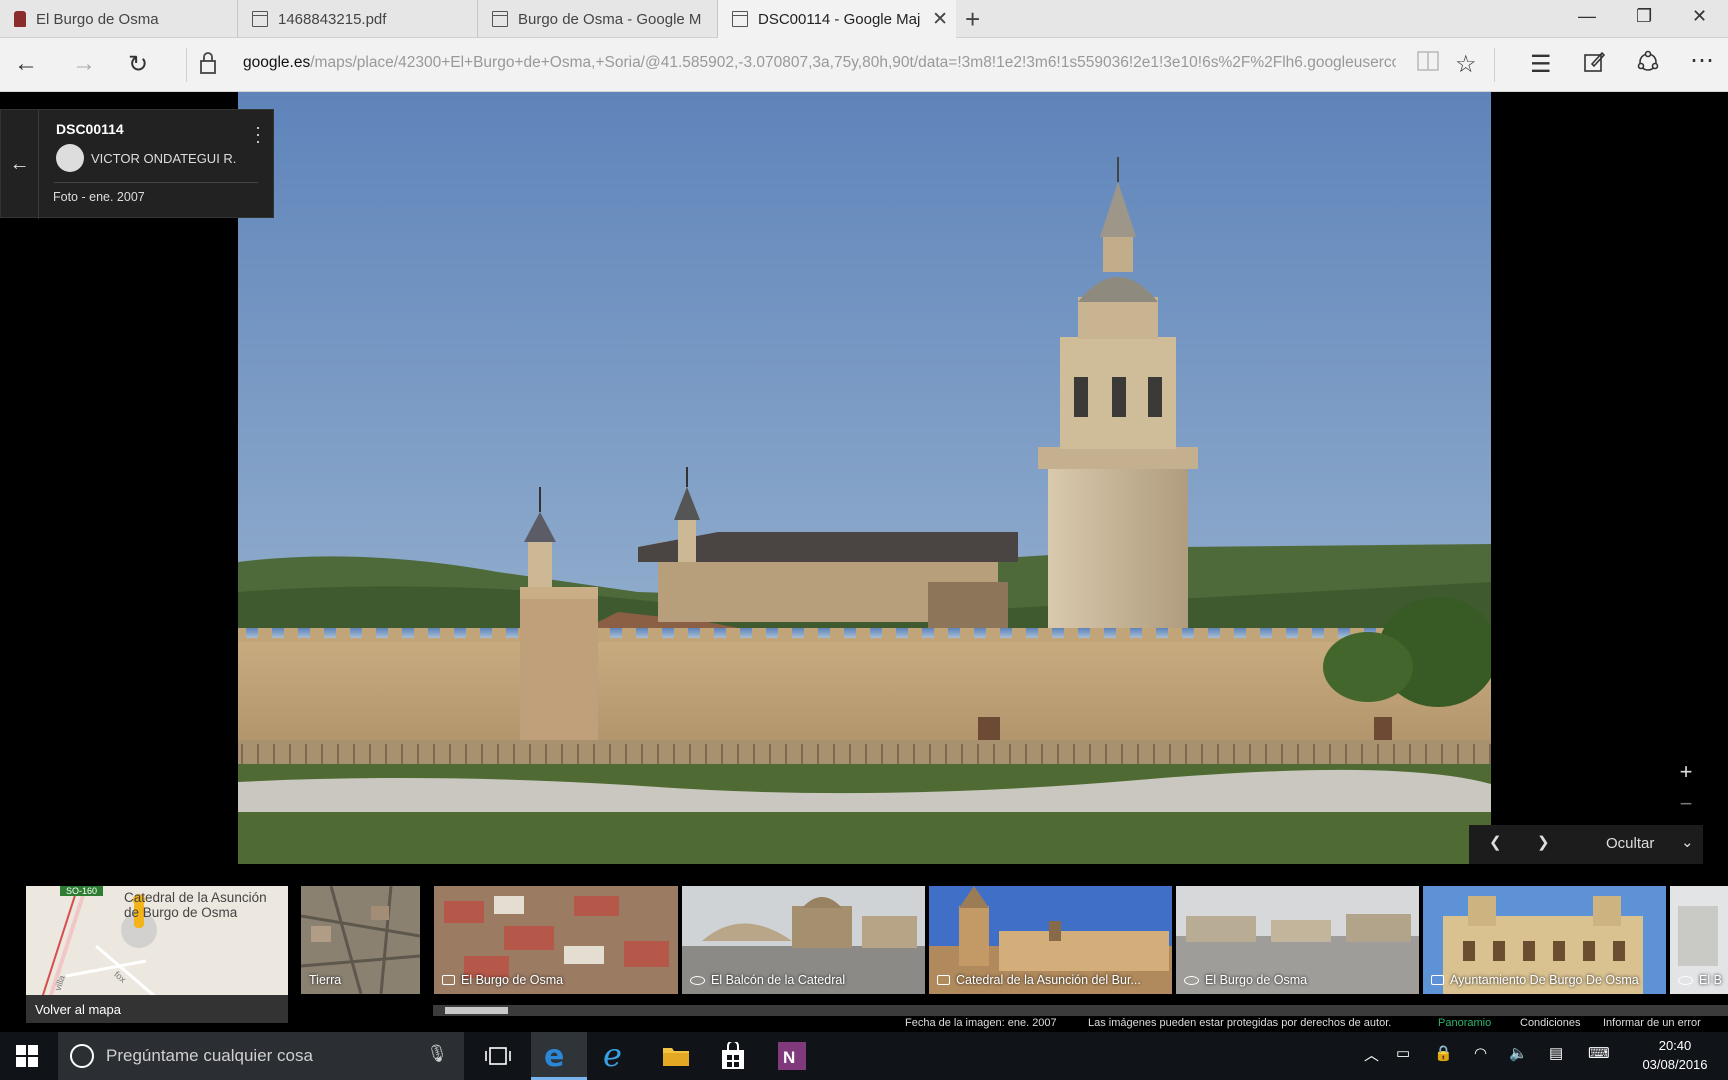  Describe the element at coordinates (677, 1059) in the screenshot. I see `file-explorer-icon` at that location.